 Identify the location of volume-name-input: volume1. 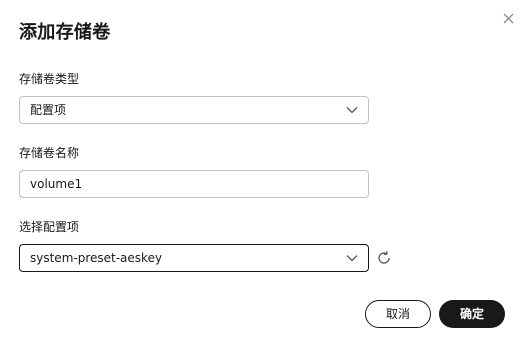
(194, 184).